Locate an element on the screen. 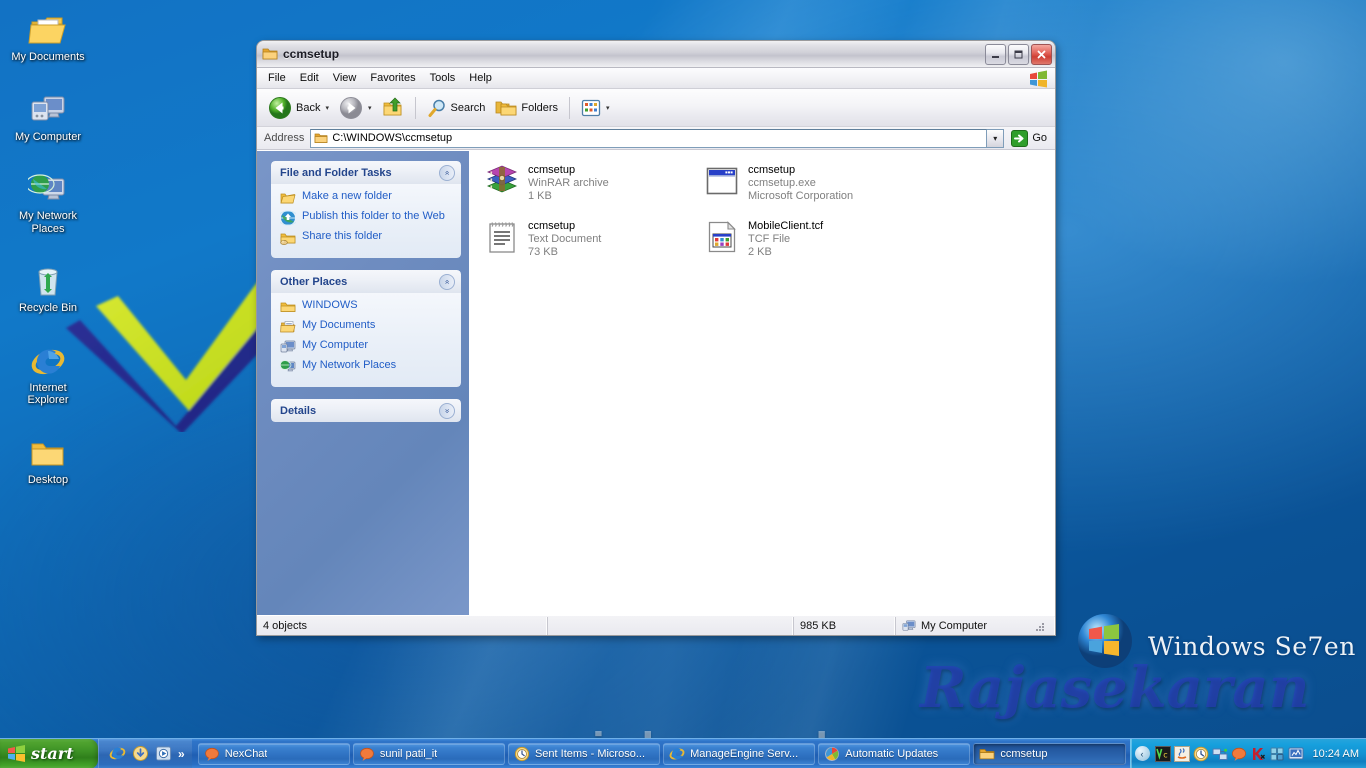  desktop-icon-my-computer: My Computer is located at coordinates (48, 114).